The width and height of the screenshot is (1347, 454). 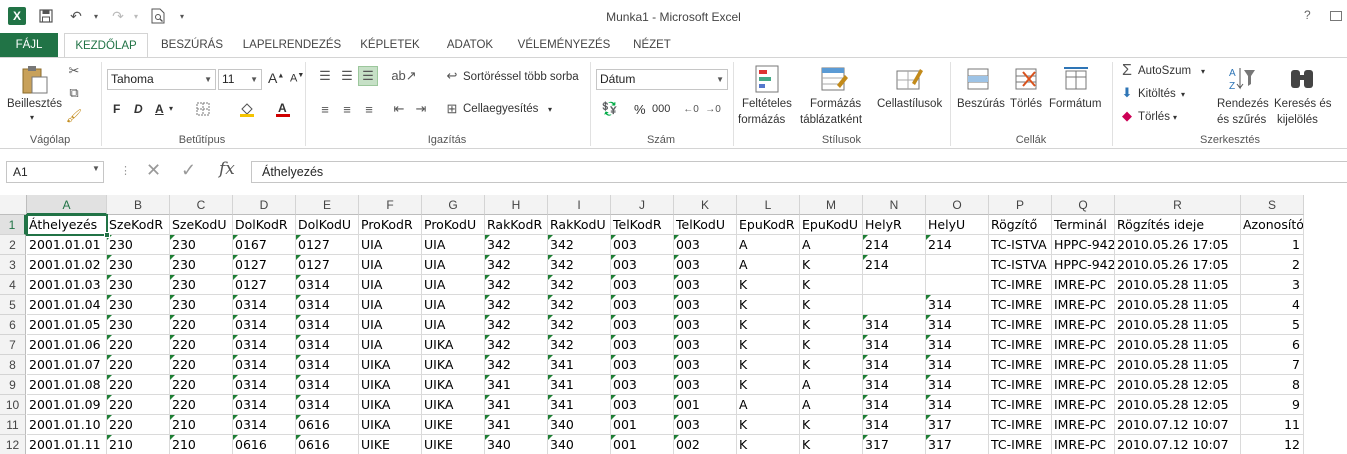 I want to click on table-cell: 5, so click(x=1272, y=325).